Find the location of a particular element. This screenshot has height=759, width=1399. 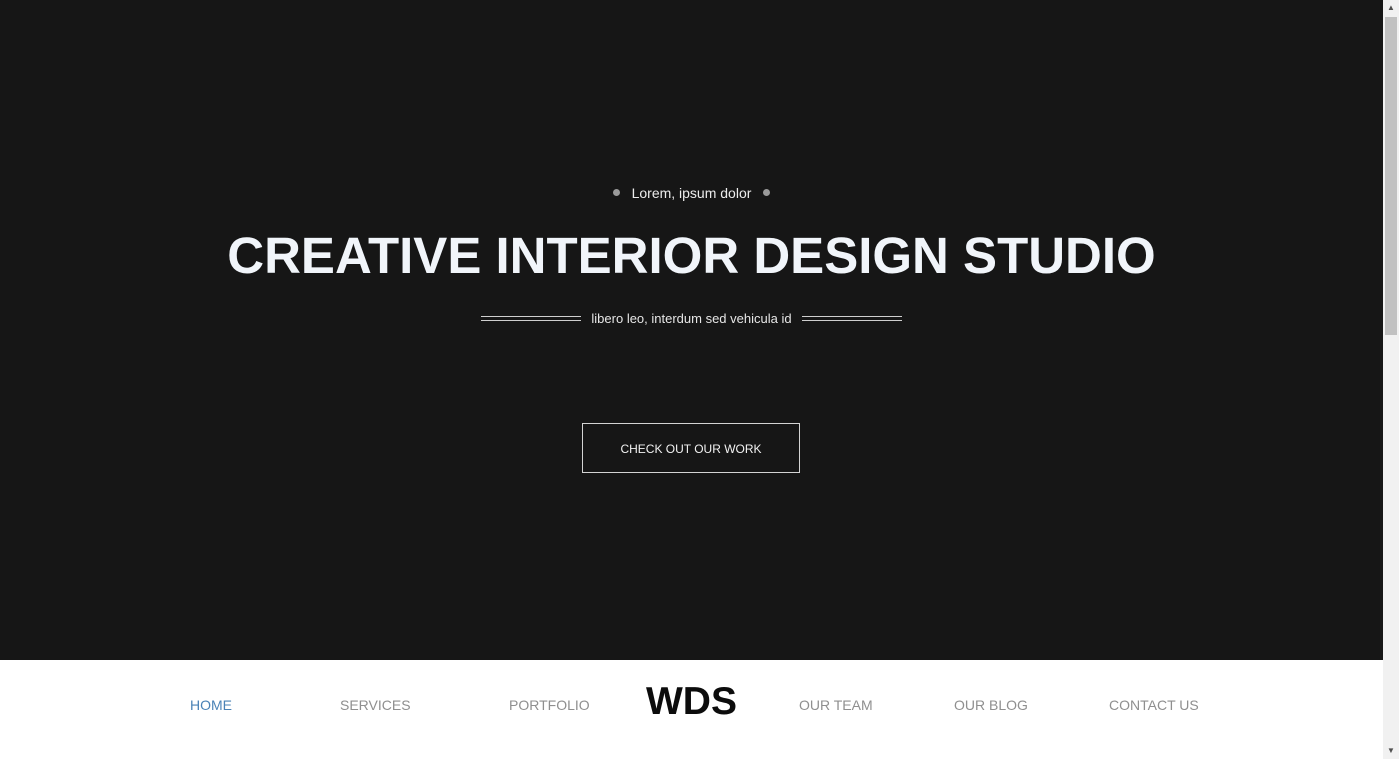

hero-tagline-text: libero leo, interdum sed vehicula id is located at coordinates (691, 318).